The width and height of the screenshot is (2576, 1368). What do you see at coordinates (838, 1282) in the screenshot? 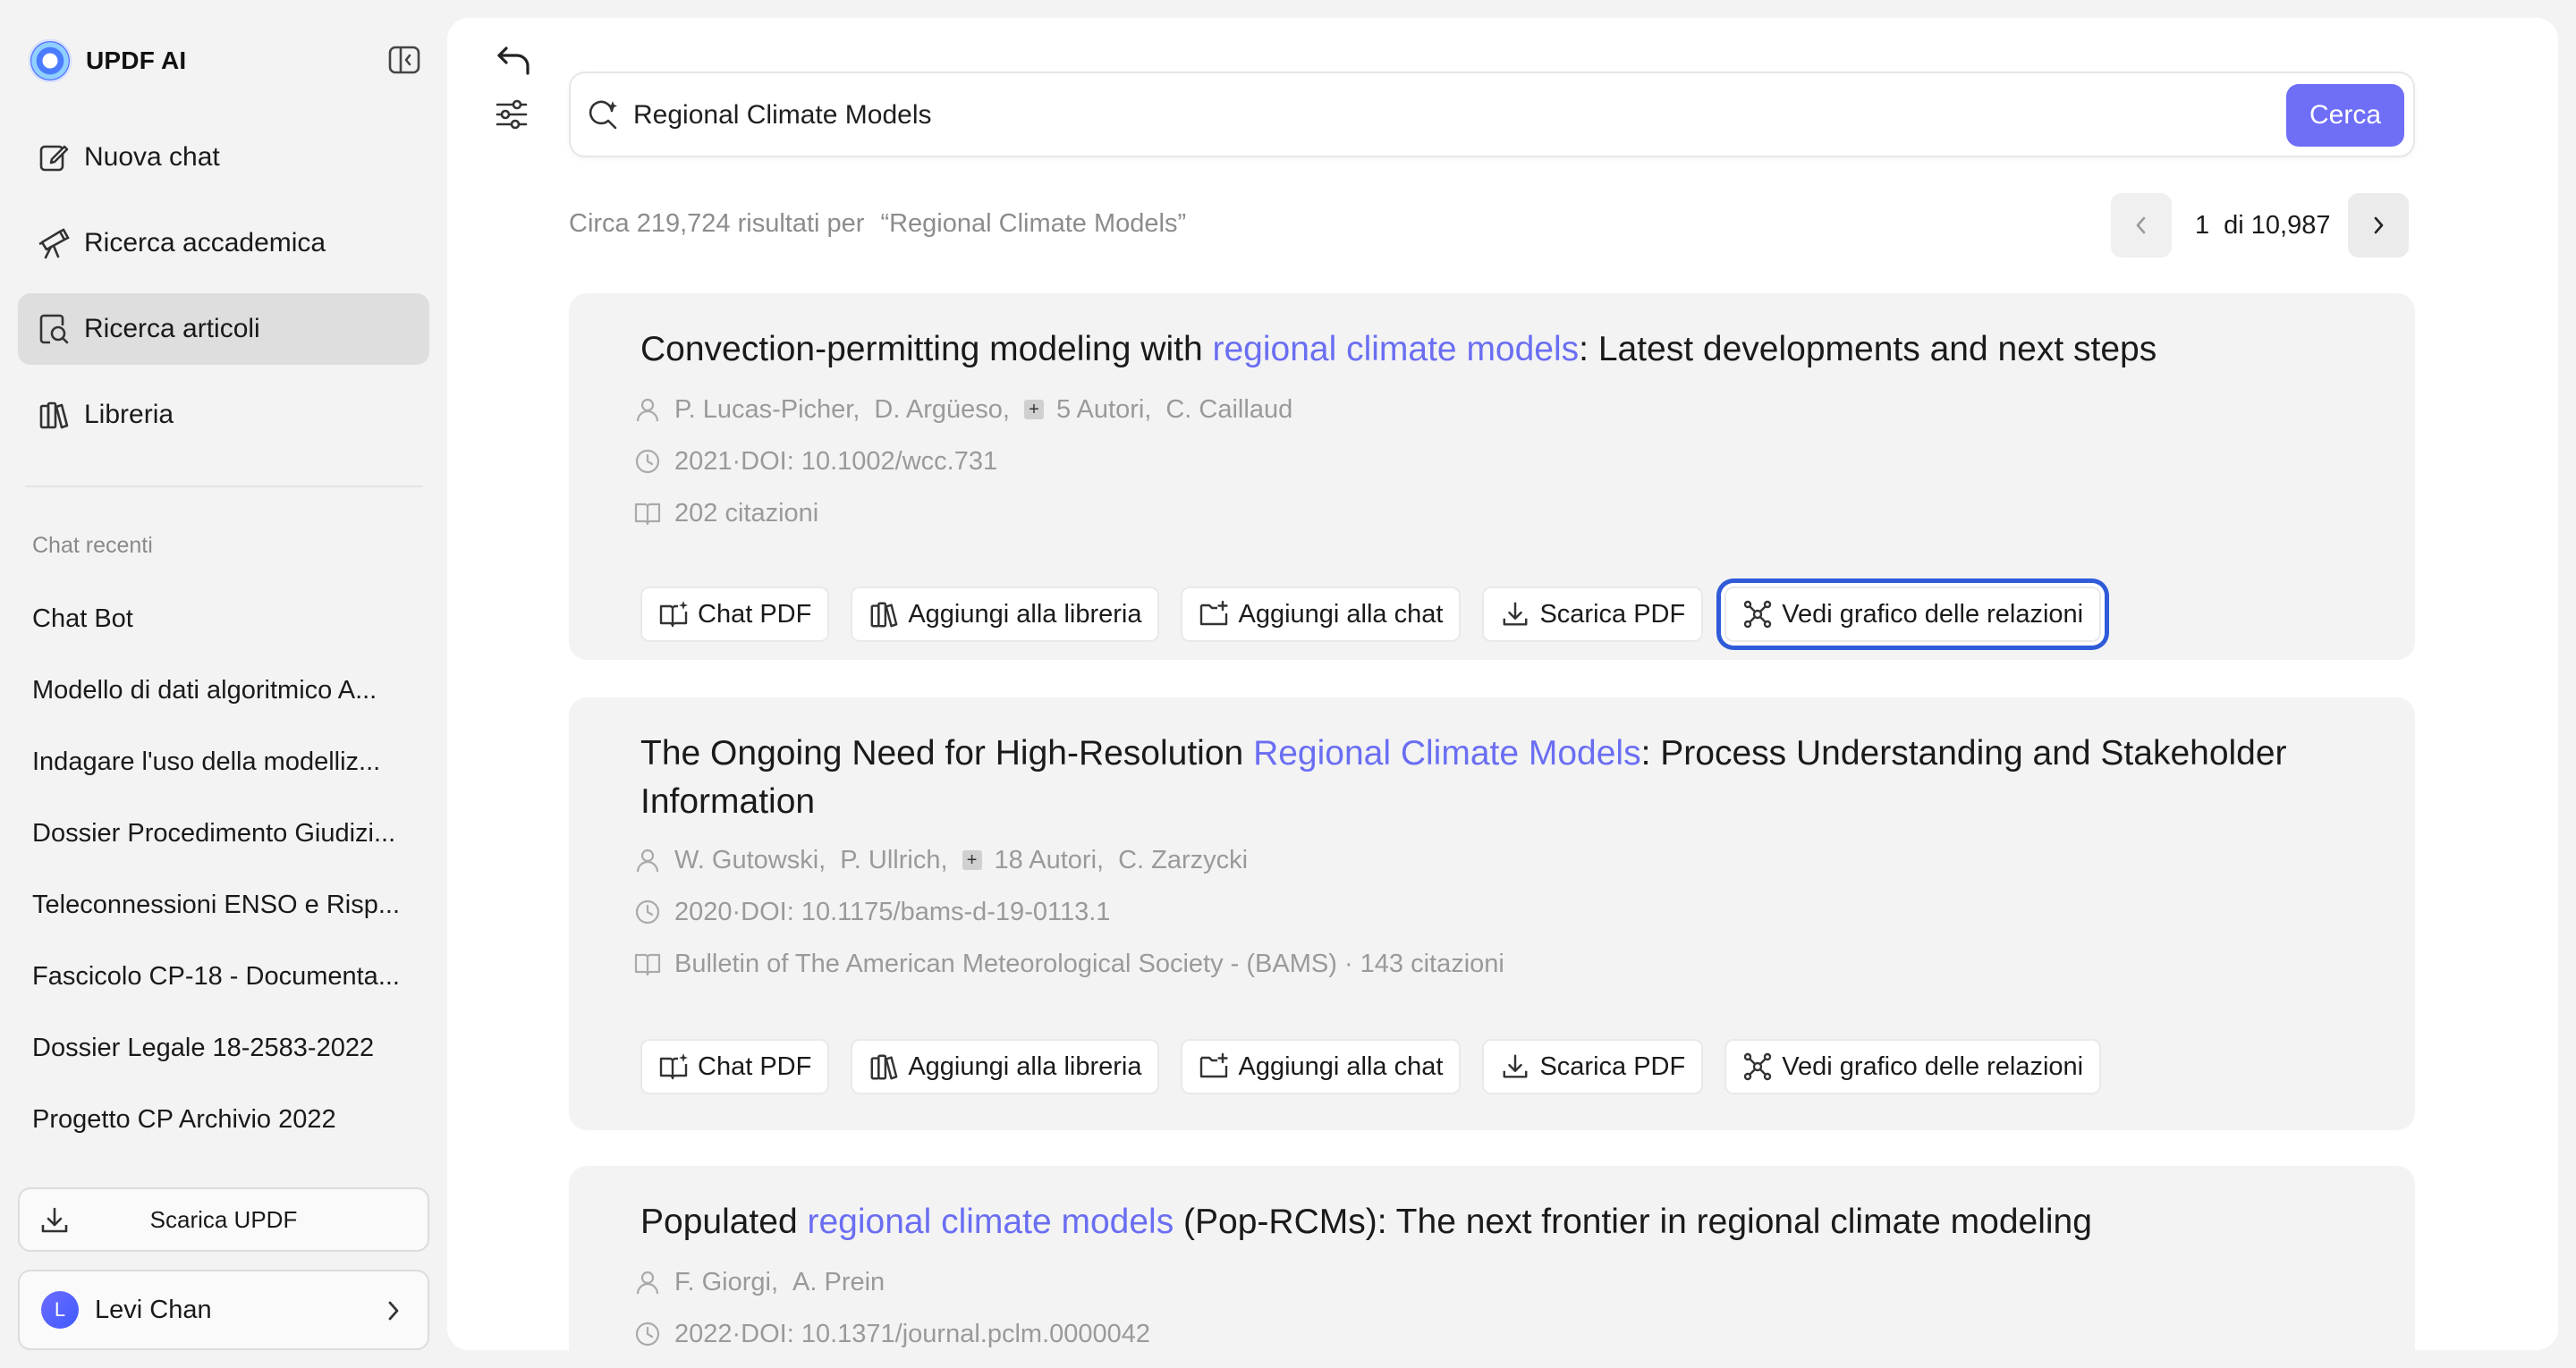
I see `author-name: A. Prein` at bounding box center [838, 1282].